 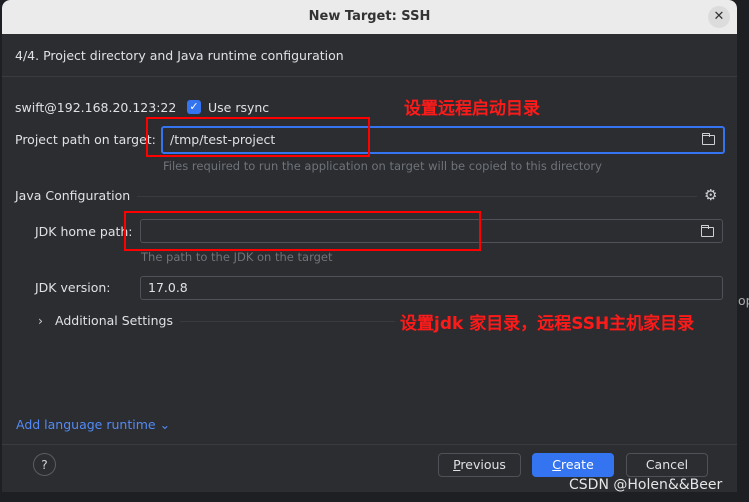 What do you see at coordinates (646, 485) in the screenshot?
I see `watermark: CSDN @Holen&&Beer` at bounding box center [646, 485].